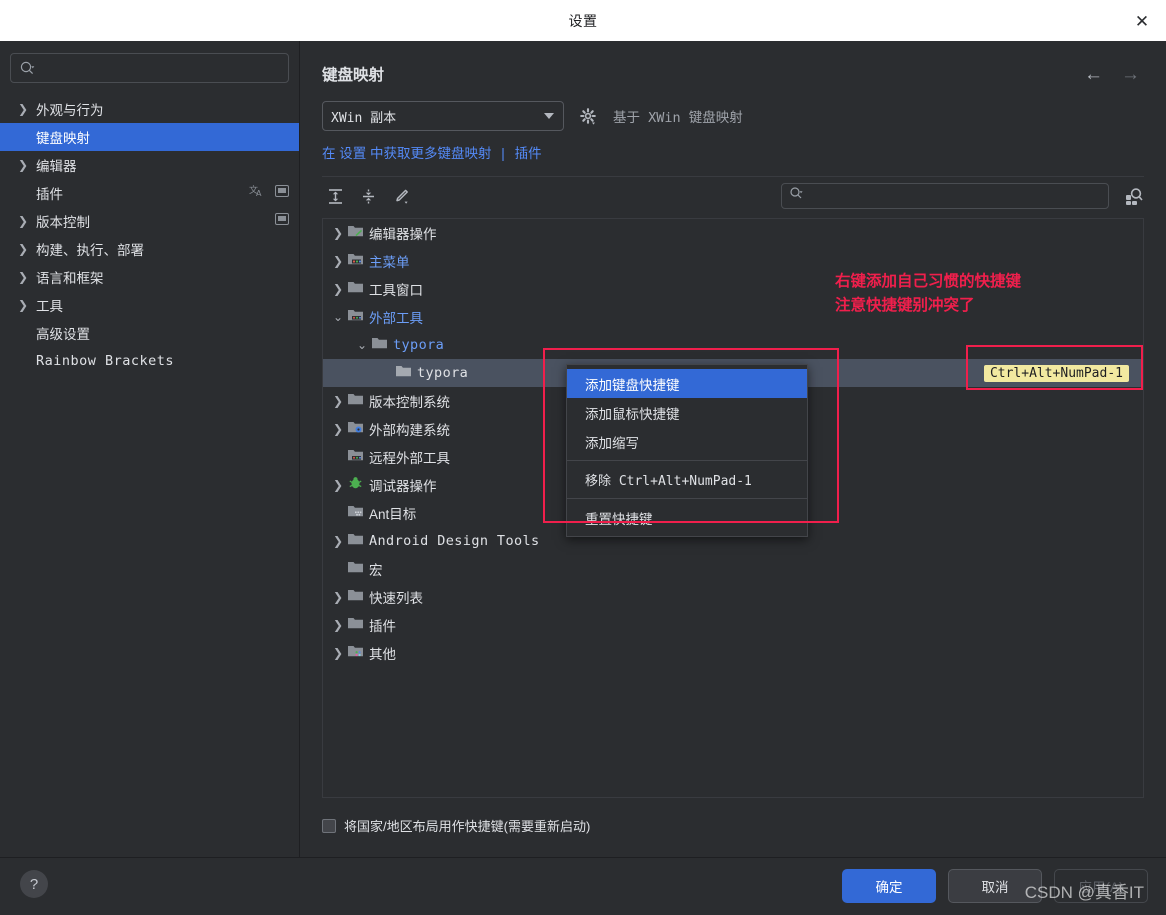  Describe the element at coordinates (149, 109) in the screenshot. I see `sidebar-item-appearance: ❯ 外观与行为` at that location.